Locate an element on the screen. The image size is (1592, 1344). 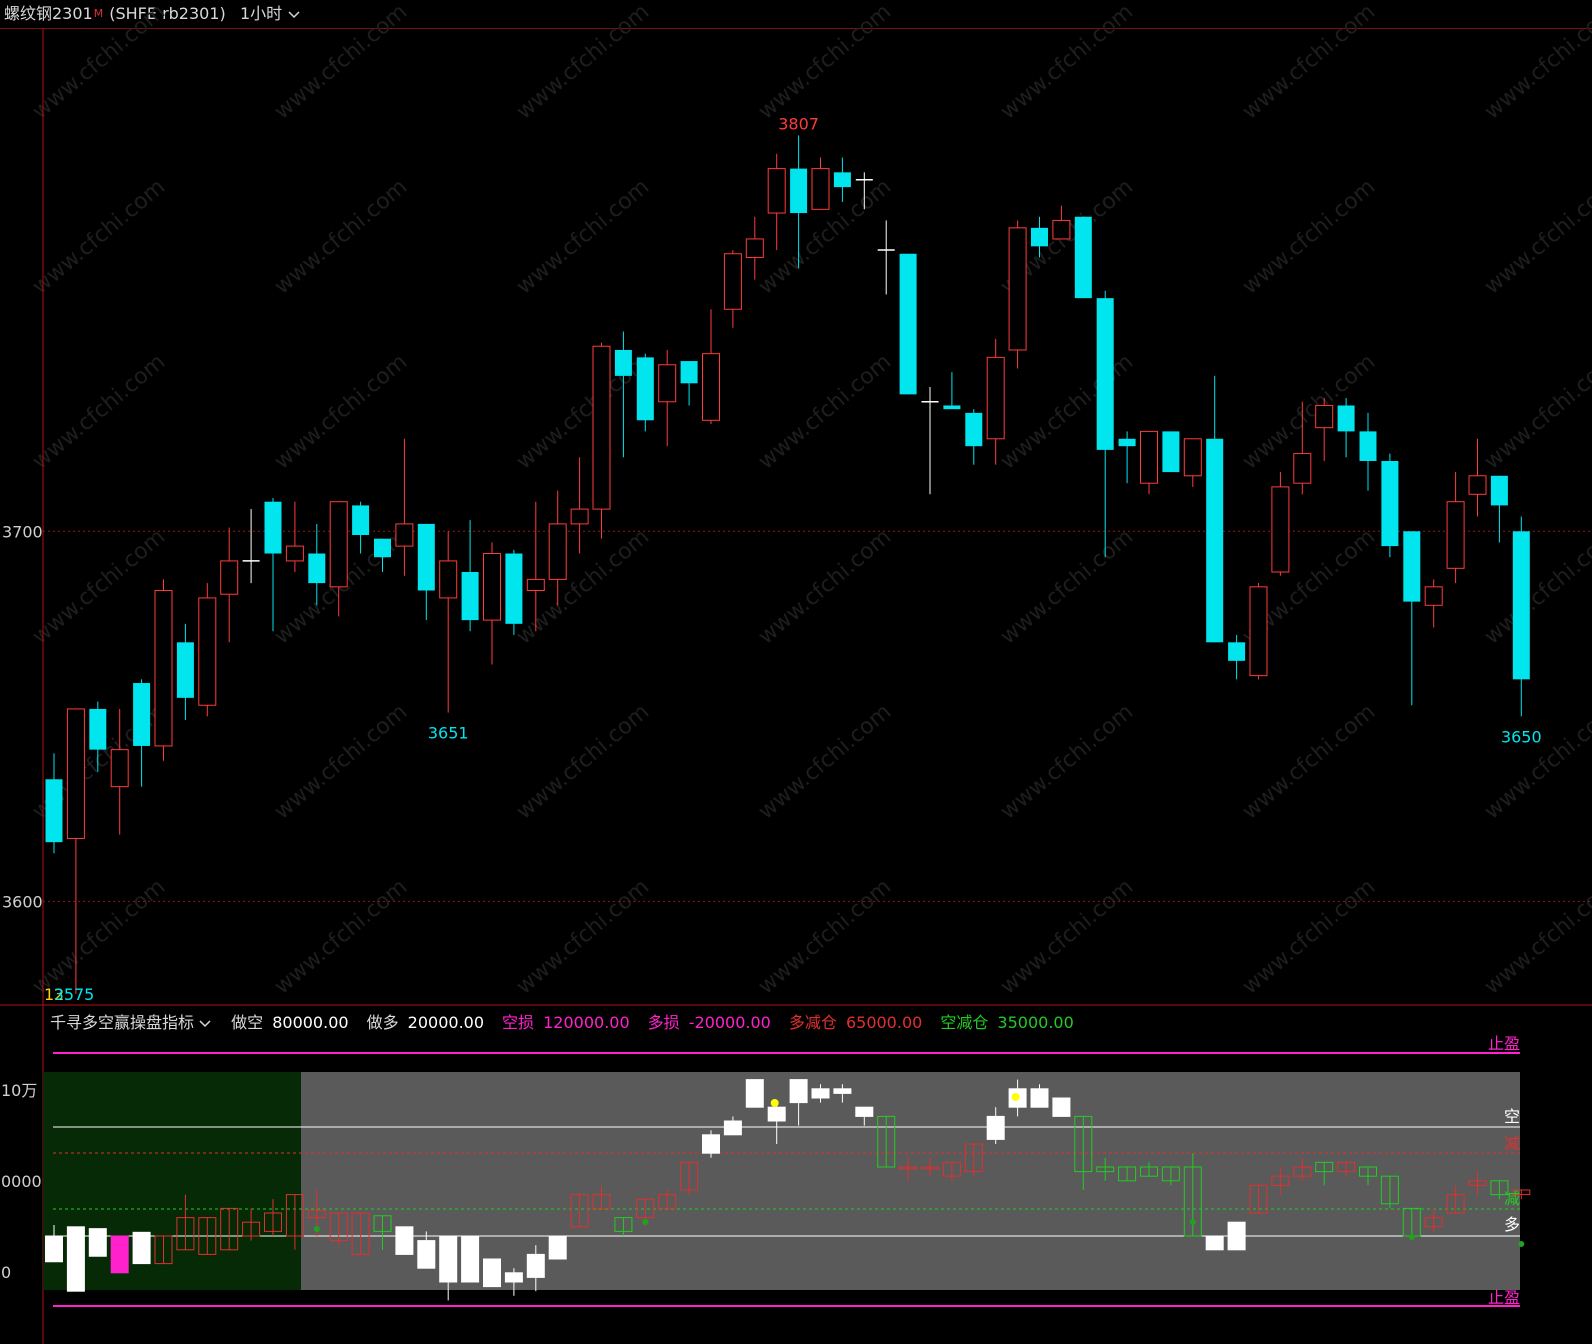
indicator-param-value: 35000.00 is located at coordinates (1033, 1022).